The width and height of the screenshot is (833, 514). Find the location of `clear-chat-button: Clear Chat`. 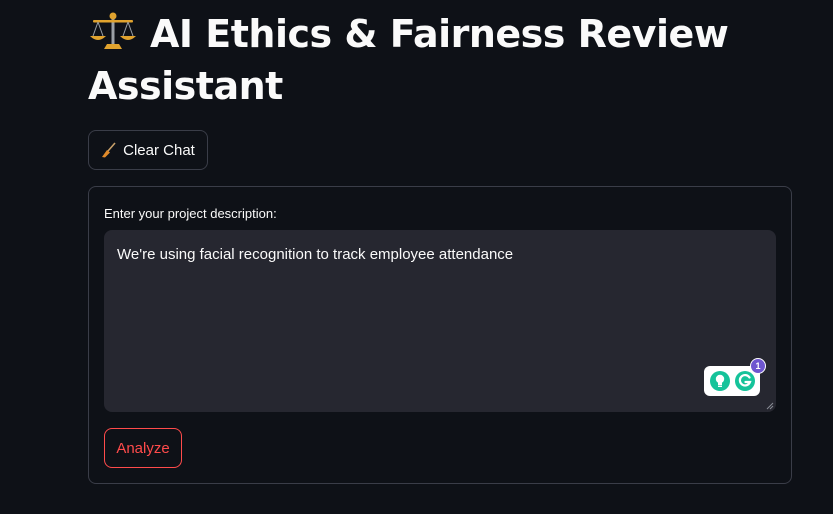

clear-chat-button: Clear Chat is located at coordinates (148, 150).